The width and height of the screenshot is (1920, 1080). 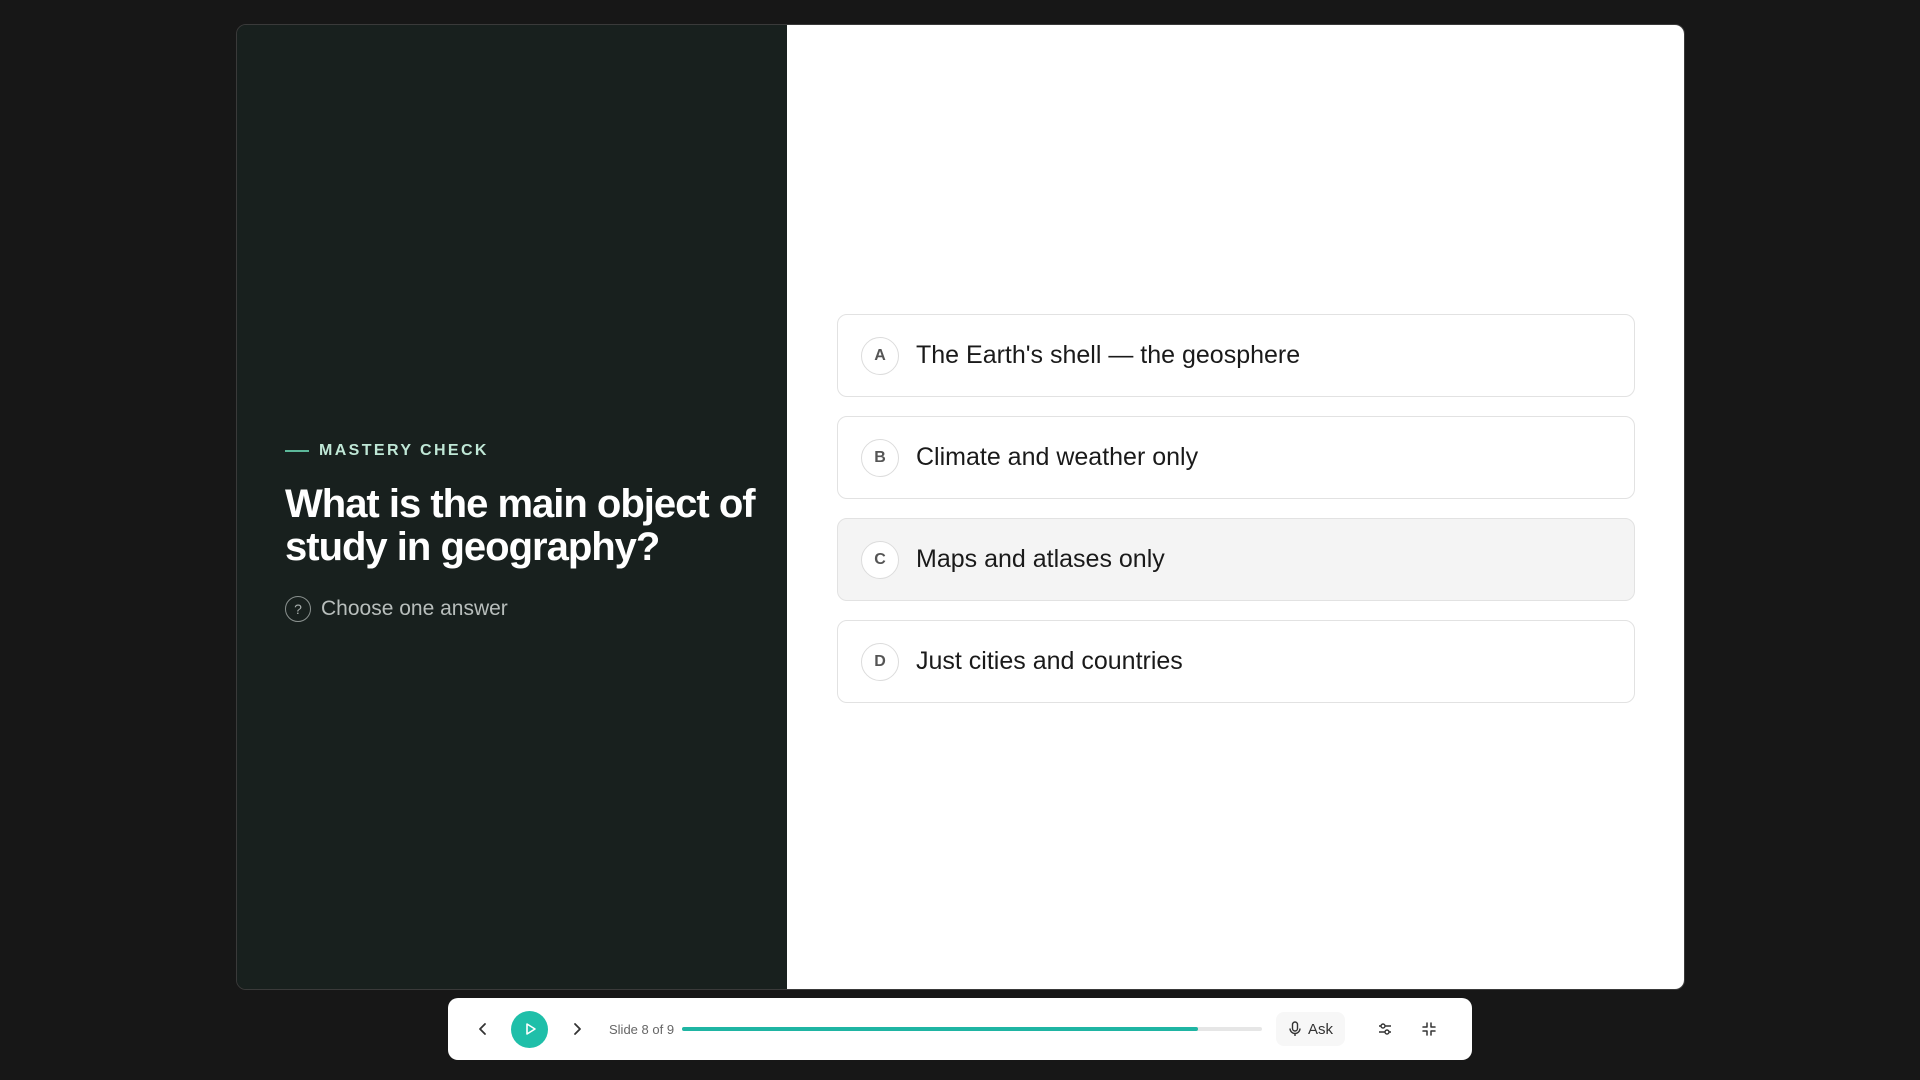 I want to click on ask-button: Ask, so click(x=1311, y=1029).